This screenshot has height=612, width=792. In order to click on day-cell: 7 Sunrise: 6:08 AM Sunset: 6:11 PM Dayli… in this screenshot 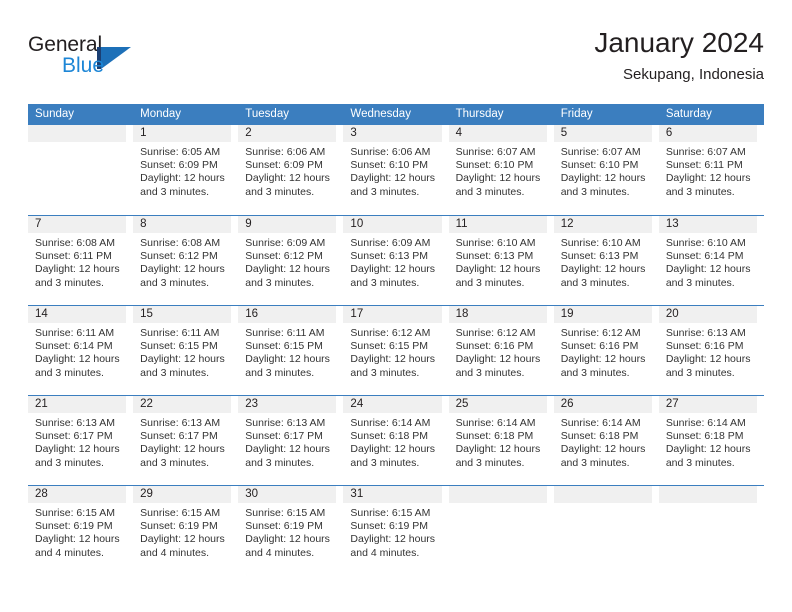, I will do `click(80, 260)`.